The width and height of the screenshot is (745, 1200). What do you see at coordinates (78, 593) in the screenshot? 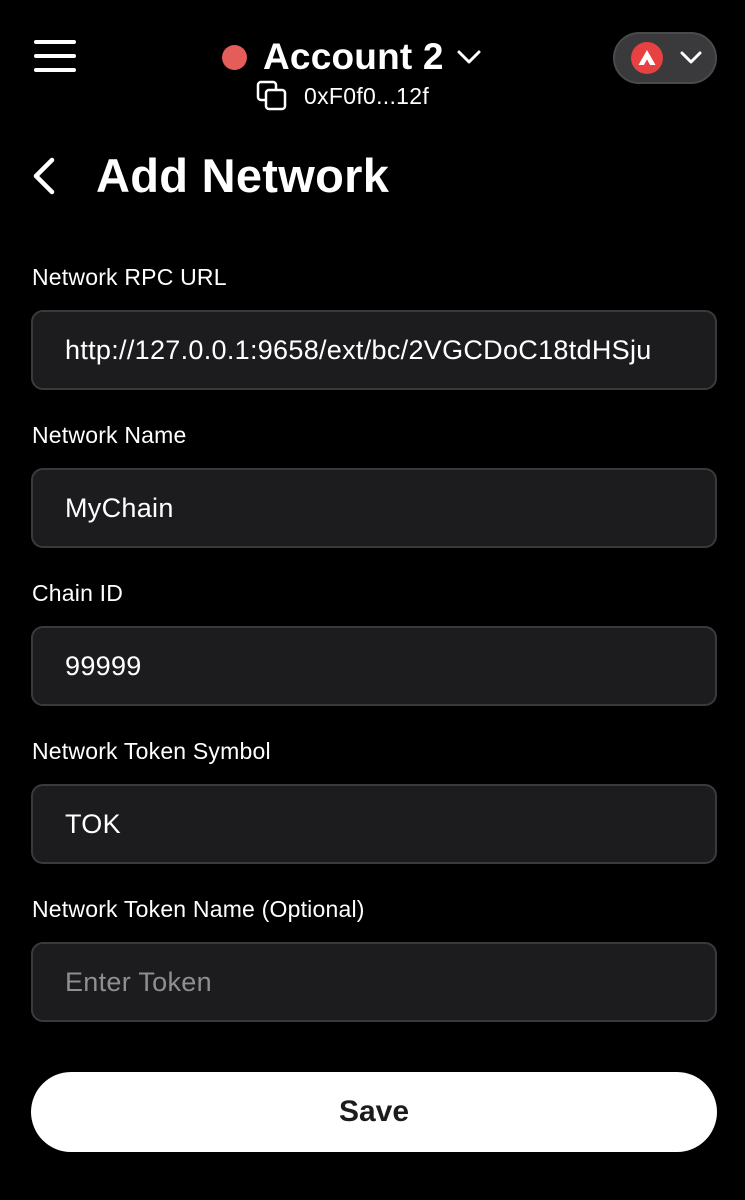
I see `chain-id-label: Chain ID` at bounding box center [78, 593].